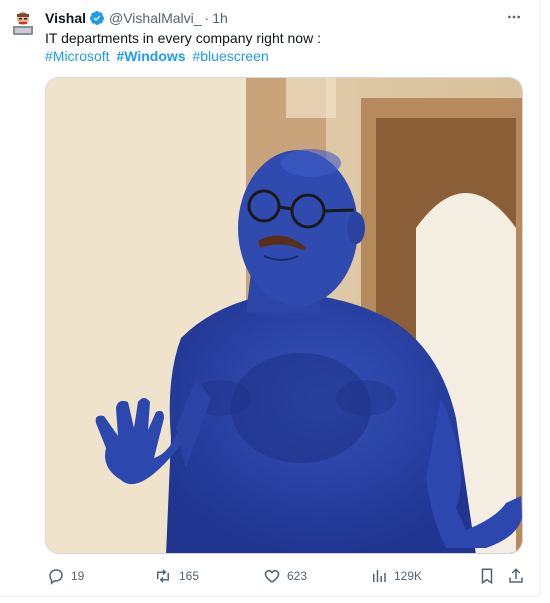 The width and height of the screenshot is (550, 603). I want to click on avatar-cartoon-icon, so click(23, 23).